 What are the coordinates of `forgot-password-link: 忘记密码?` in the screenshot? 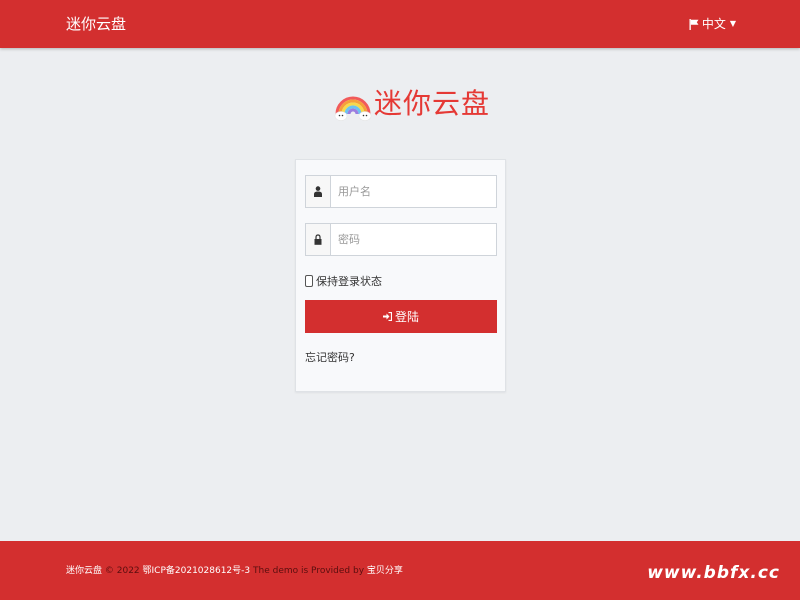 It's located at (330, 357).